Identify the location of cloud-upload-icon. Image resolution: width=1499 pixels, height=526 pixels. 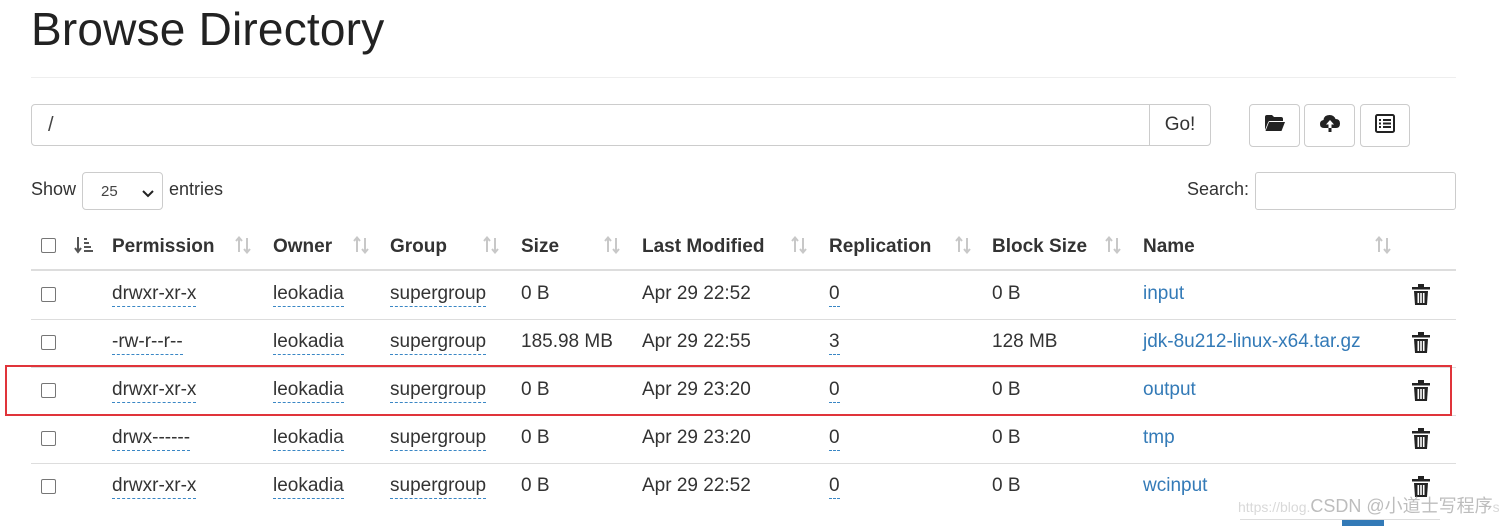
(1330, 125).